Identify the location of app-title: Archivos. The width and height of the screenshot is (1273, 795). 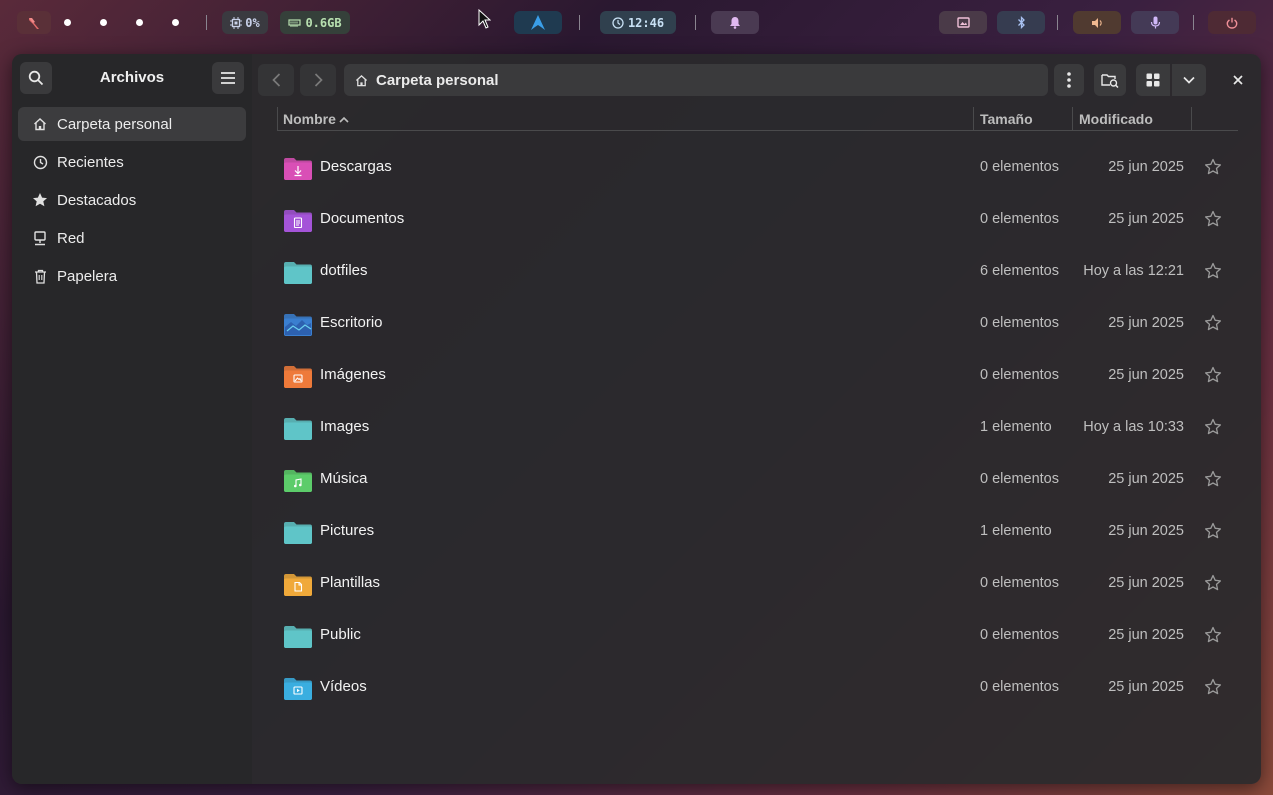
(132, 77).